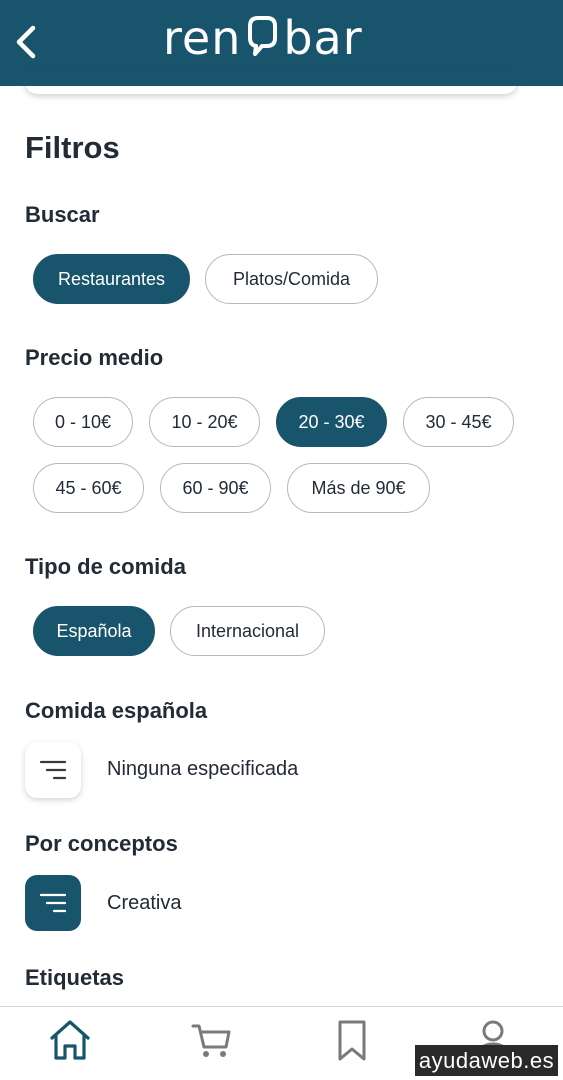  Describe the element at coordinates (94, 357) in the screenshot. I see `precio-section-title: Precio medio` at that location.